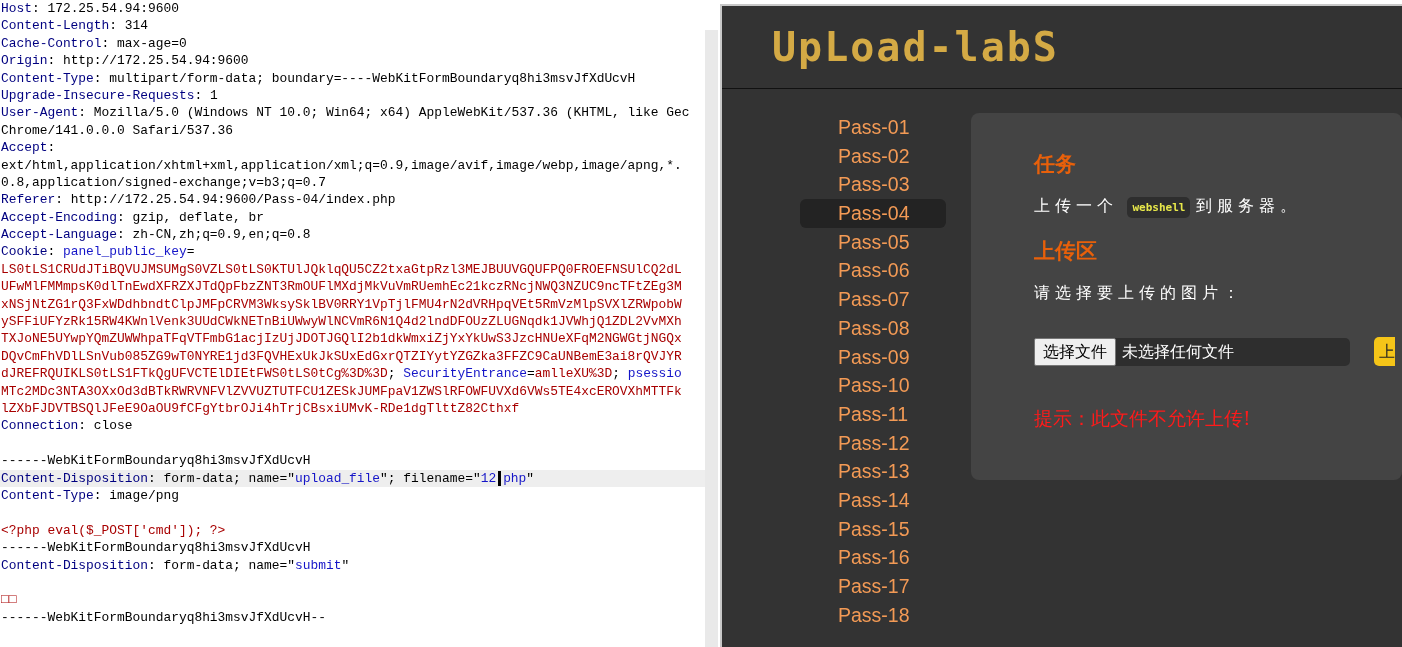 The image size is (1402, 647). What do you see at coordinates (198, 200) in the screenshot?
I see `code-line: Referer: http://172.25.54.94:9600/Pass-04/index.php` at bounding box center [198, 200].